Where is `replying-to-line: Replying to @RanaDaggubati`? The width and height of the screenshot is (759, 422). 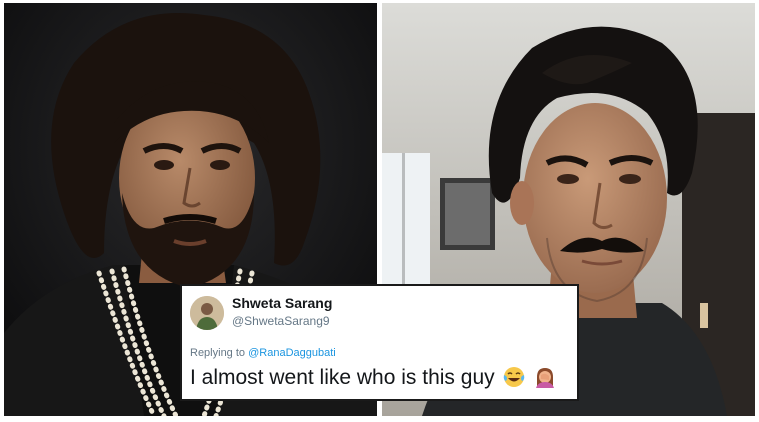
replying-to-line: Replying to @RanaDaggubati is located at coordinates (263, 353).